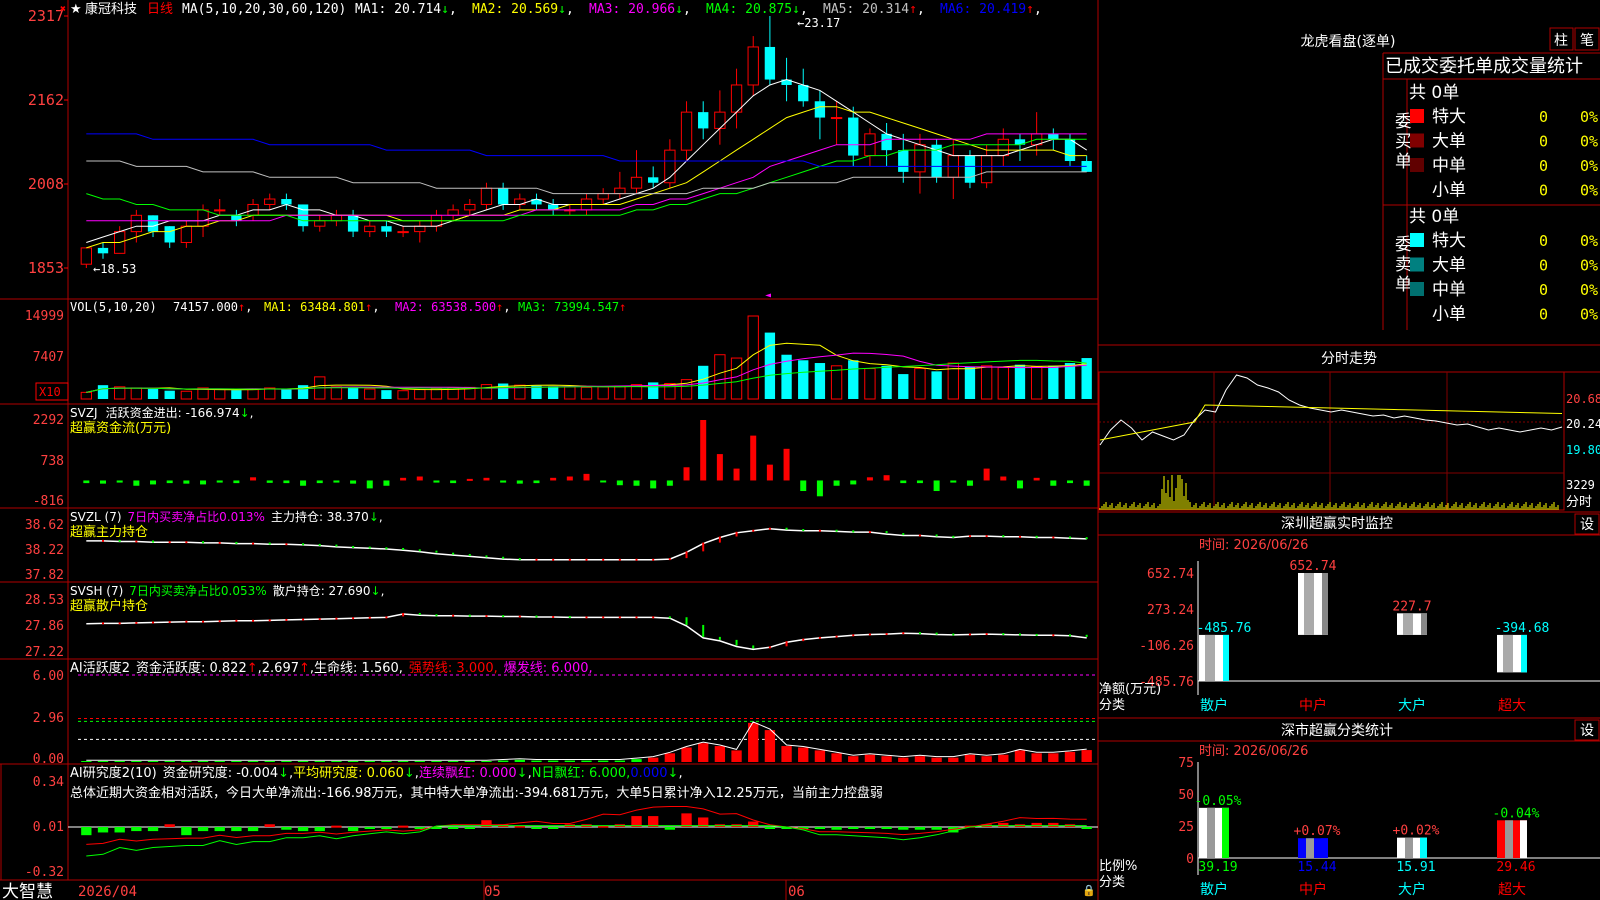 The image size is (1600, 900). I want to click on svzl-axis-top: 38.62, so click(44, 525).